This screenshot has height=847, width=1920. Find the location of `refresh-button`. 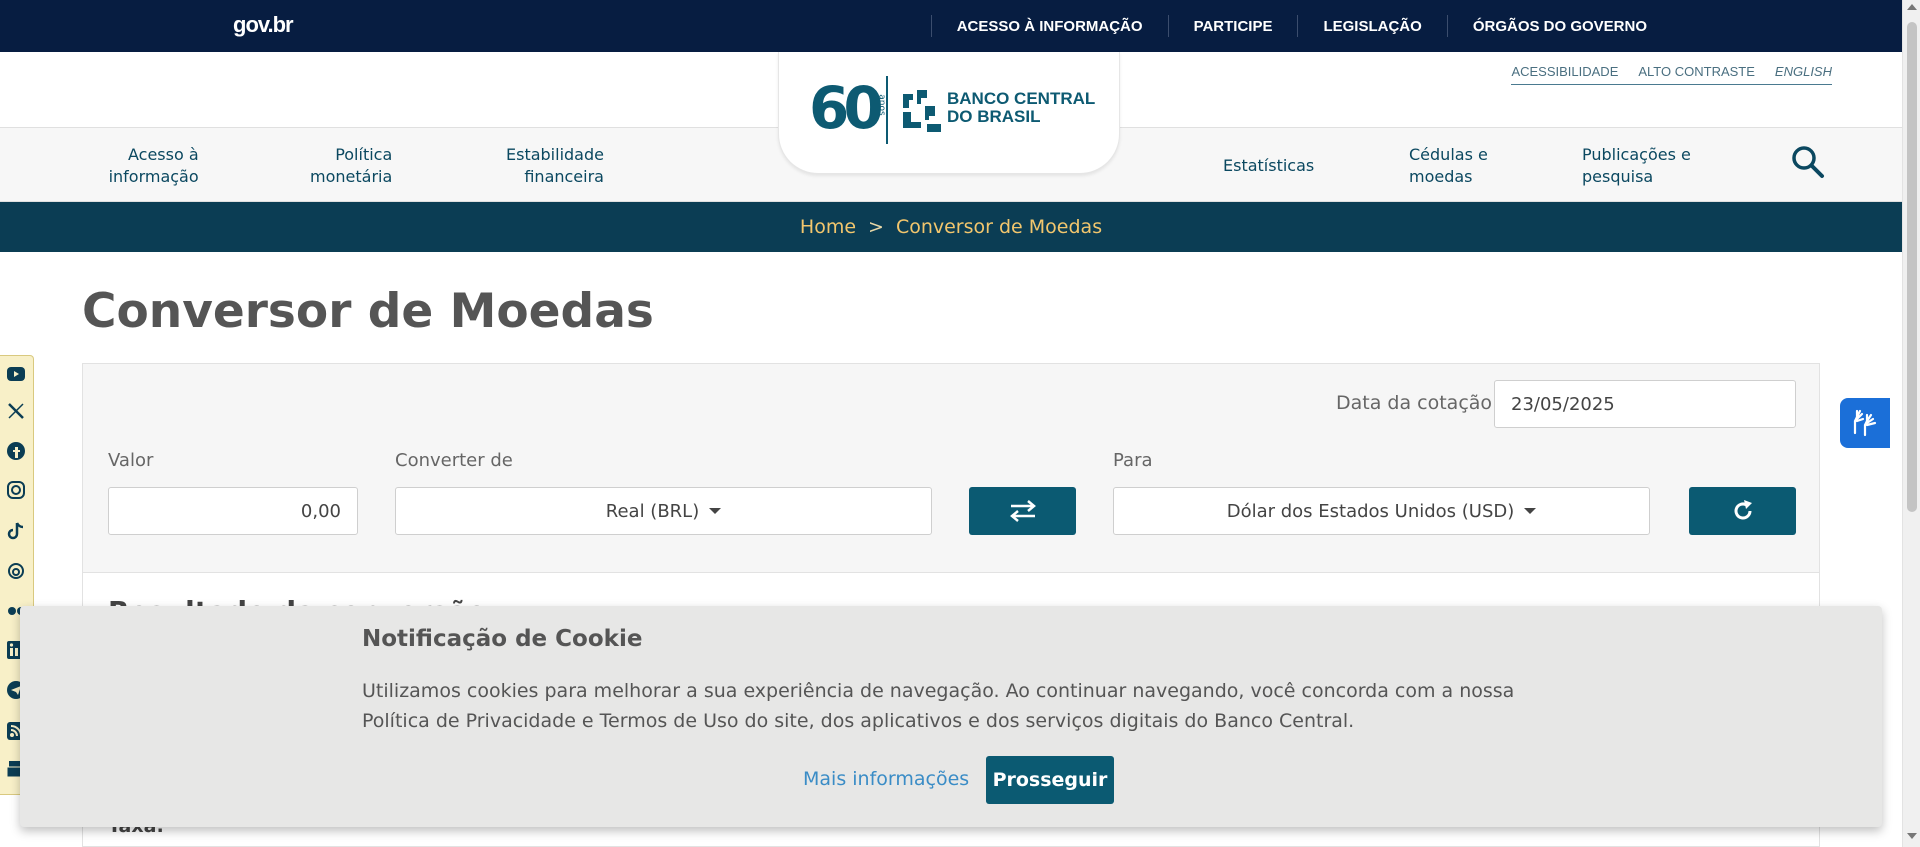

refresh-button is located at coordinates (1742, 511).